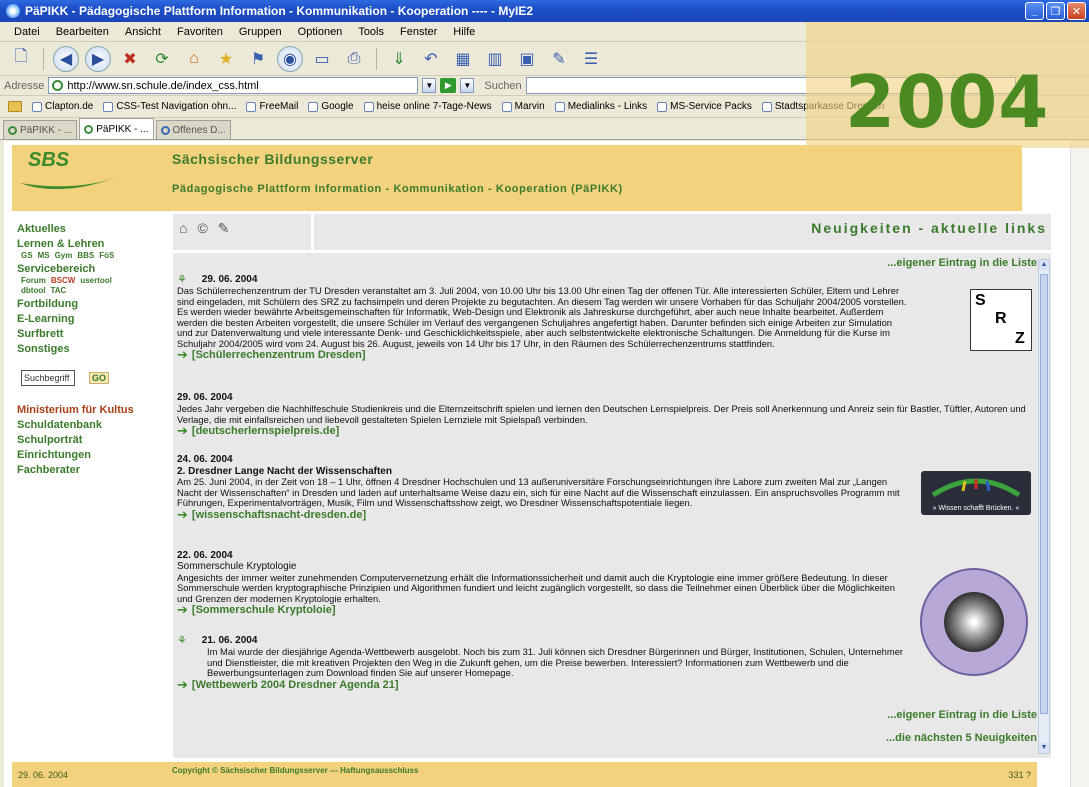  I want to click on favorites-star-icon: ★, so click(226, 59).